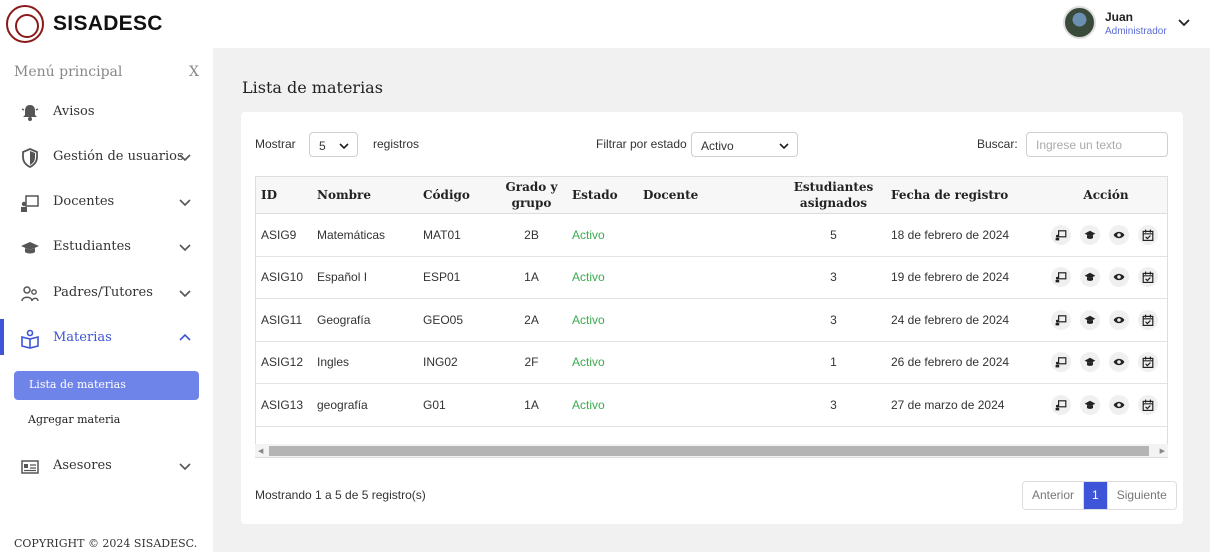 The image size is (1210, 552). I want to click on cell-estudiantes: 3, so click(833, 277).